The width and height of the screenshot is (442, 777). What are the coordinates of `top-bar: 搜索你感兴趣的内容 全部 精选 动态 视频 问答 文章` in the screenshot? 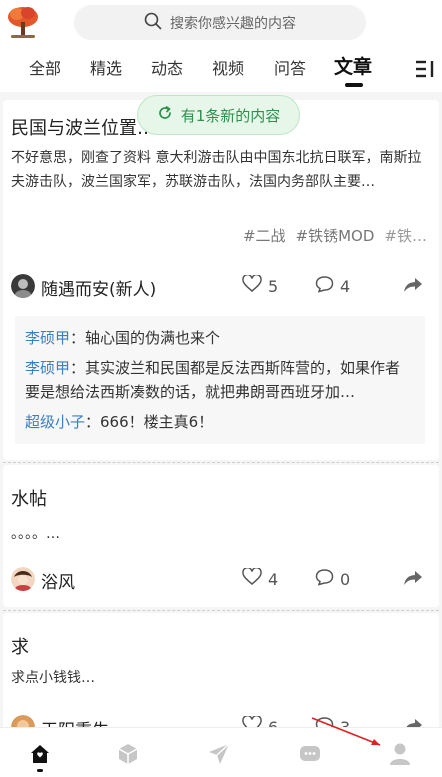 It's located at (221, 46).